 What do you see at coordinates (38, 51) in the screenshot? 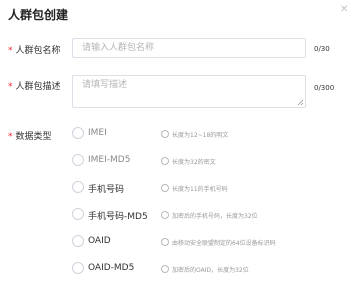
I see `name-label-text: 人群包名称` at bounding box center [38, 51].